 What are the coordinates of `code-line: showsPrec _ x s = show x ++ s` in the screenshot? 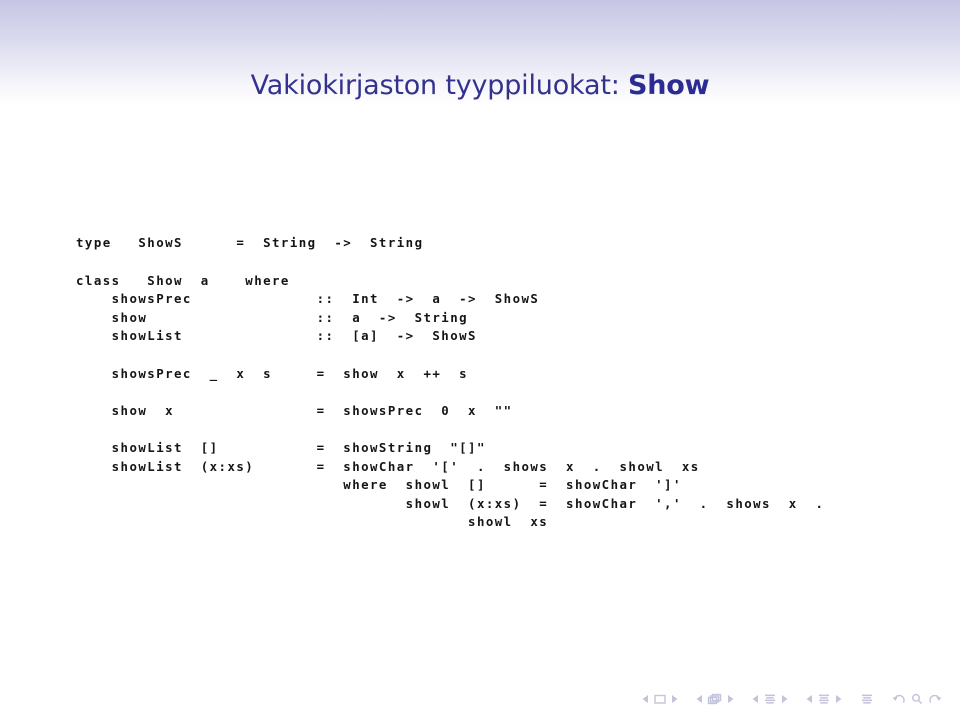 It's located at (272, 373).